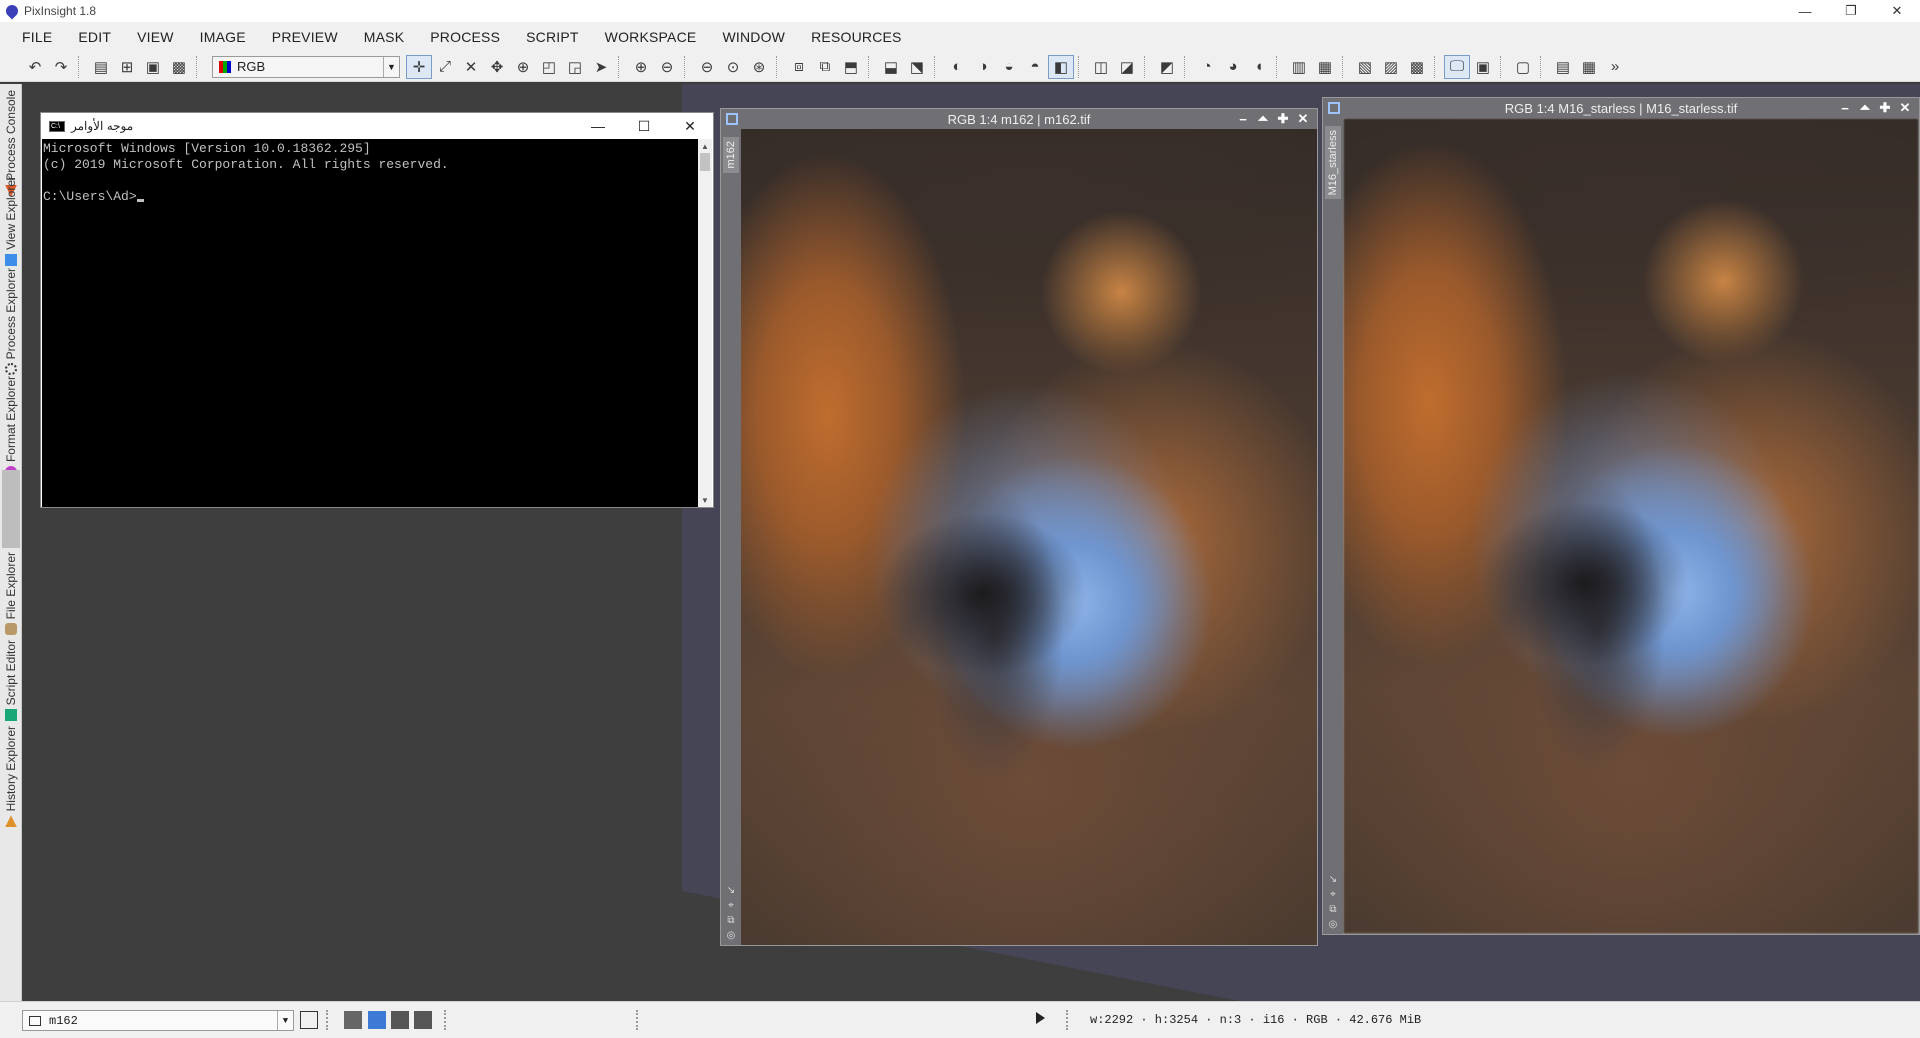 This screenshot has width=1920, height=1038. Describe the element at coordinates (983, 67) in the screenshot. I see `mask-select-icon: ◑` at that location.